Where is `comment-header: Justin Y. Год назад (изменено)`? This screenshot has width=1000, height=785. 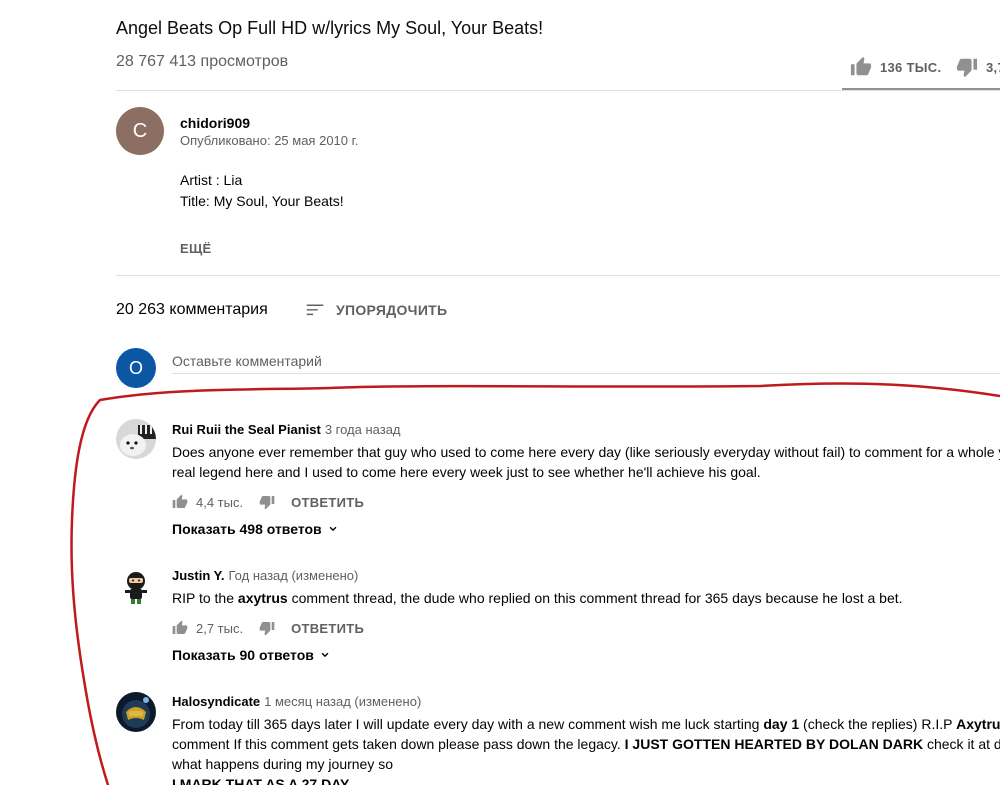
comment-header: Justin Y. Год назад (изменено) is located at coordinates (265, 575).